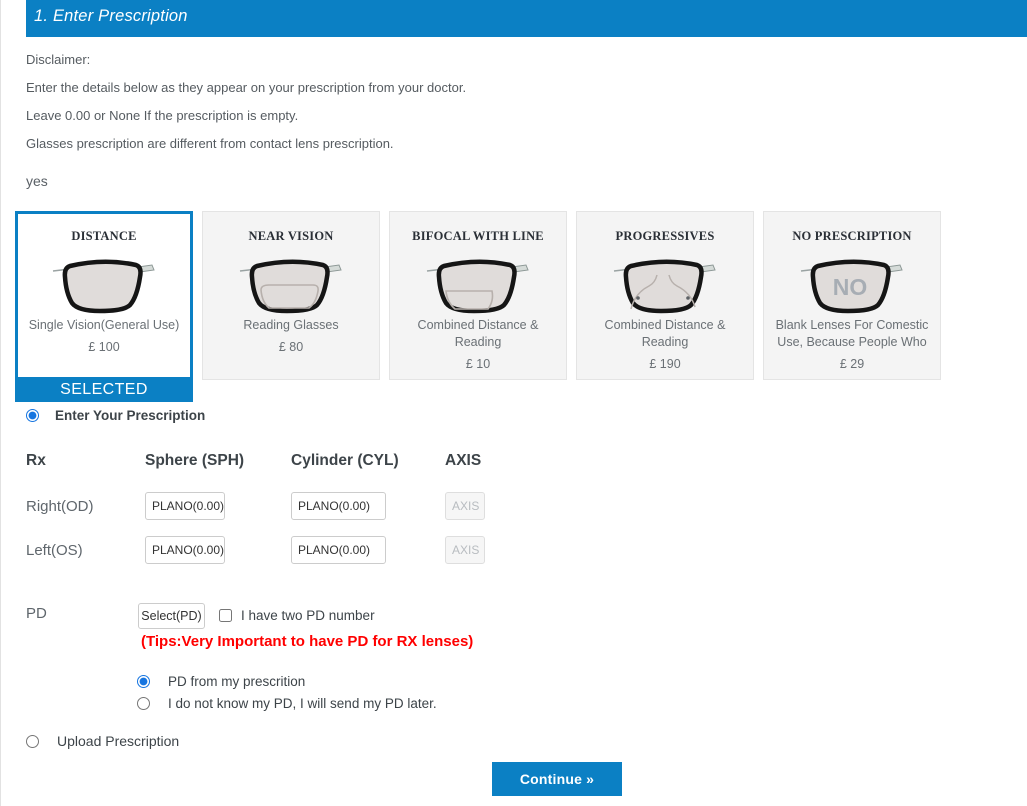 The width and height of the screenshot is (1027, 806). I want to click on lens-card-title: DISTANCE, so click(104, 236).